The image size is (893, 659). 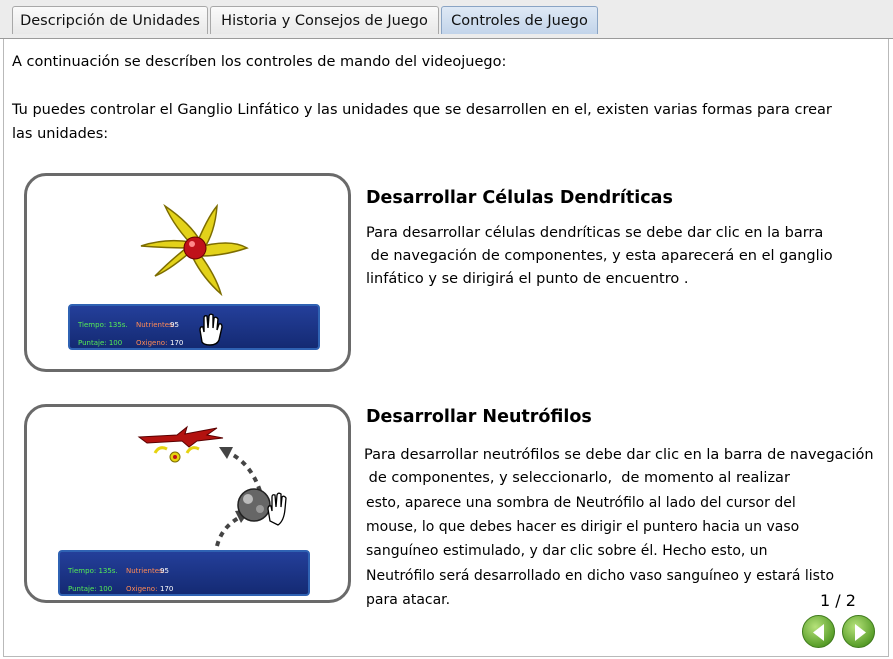 What do you see at coordinates (110, 20) in the screenshot?
I see `tab-descripcion-unidades: Descripción de Unidades` at bounding box center [110, 20].